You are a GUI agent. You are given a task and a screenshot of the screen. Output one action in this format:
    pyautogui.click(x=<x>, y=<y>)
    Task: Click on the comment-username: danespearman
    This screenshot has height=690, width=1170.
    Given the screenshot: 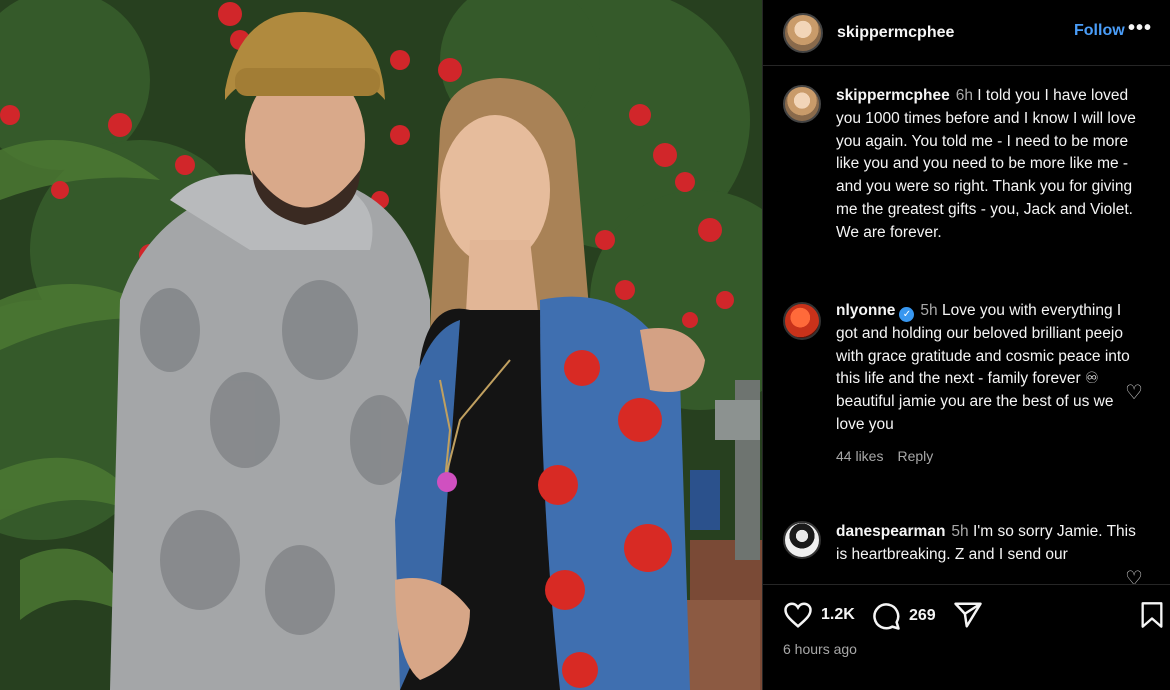 What is the action you would take?
    pyautogui.click(x=890, y=531)
    